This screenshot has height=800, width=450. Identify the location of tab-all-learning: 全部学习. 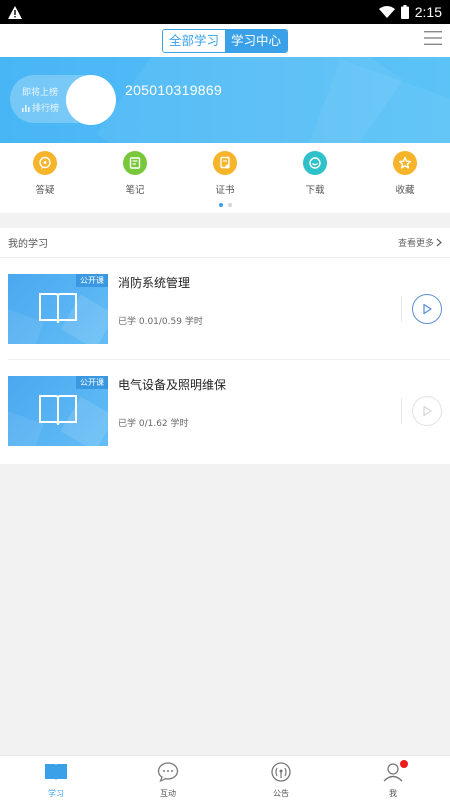
(193, 40).